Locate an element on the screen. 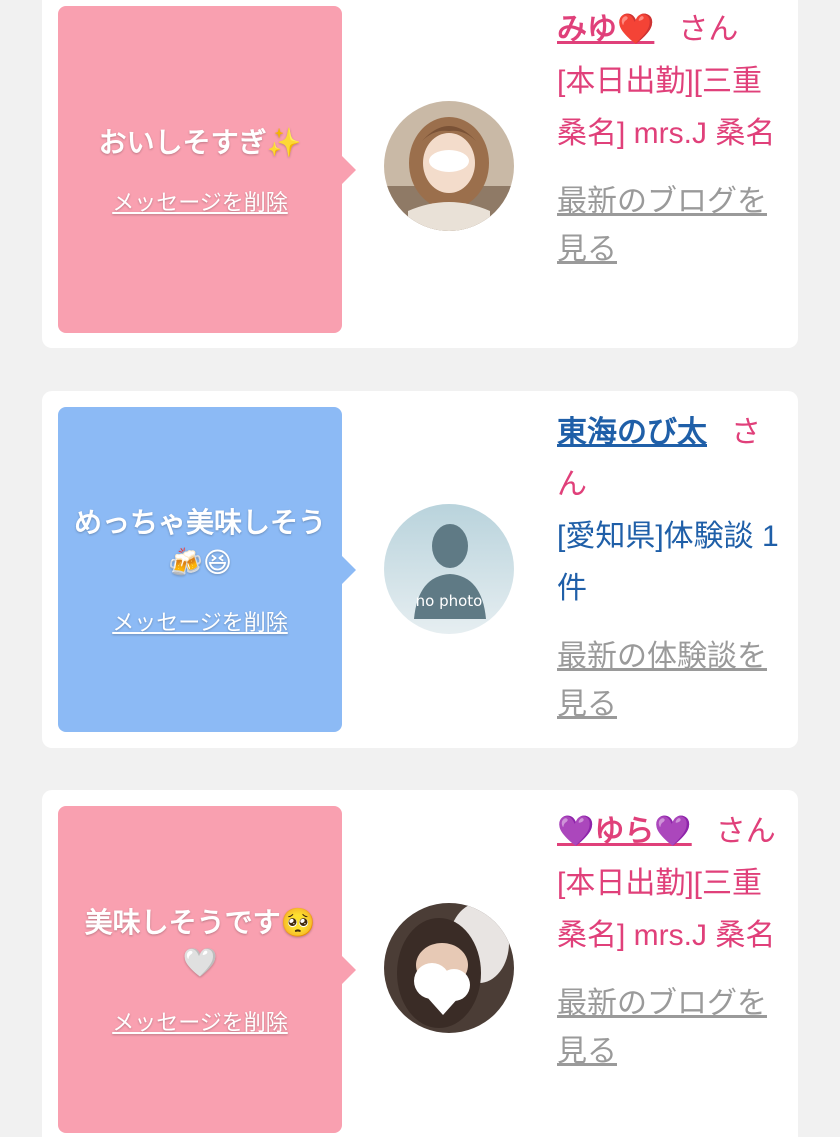 This screenshot has height=1137, width=840. message-bubble: 美味しそうです🥺🤍 メッセージを削除 is located at coordinates (207, 969).